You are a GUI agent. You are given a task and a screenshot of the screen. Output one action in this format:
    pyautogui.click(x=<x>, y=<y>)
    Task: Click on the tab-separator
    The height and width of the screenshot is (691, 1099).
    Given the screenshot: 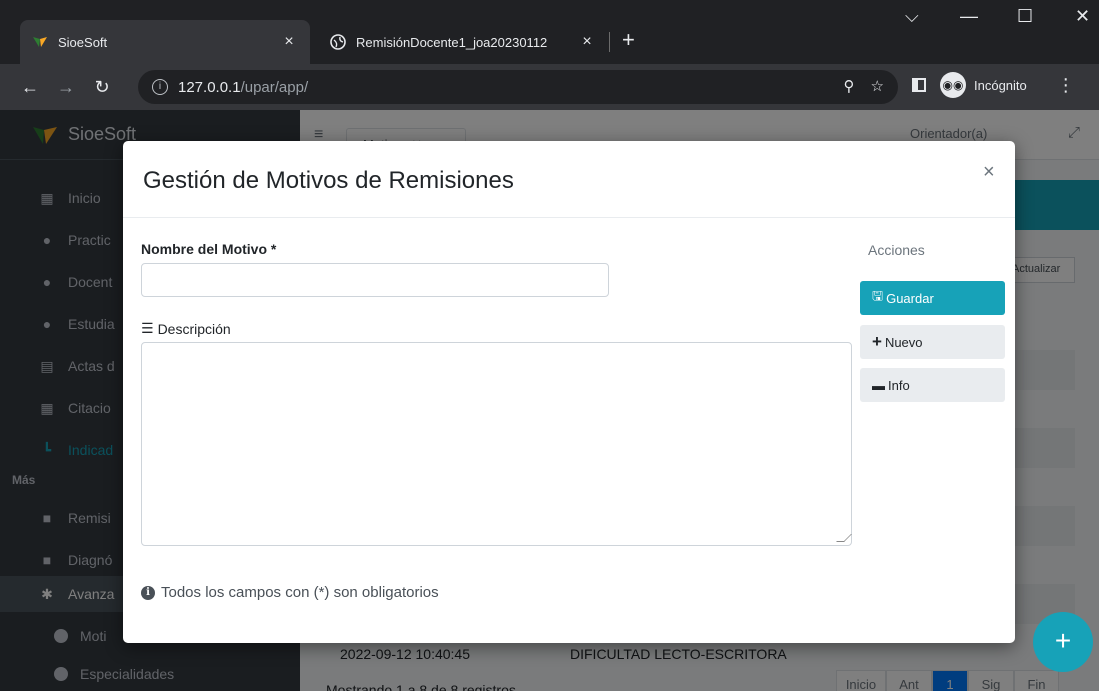 What is the action you would take?
    pyautogui.click(x=609, y=42)
    